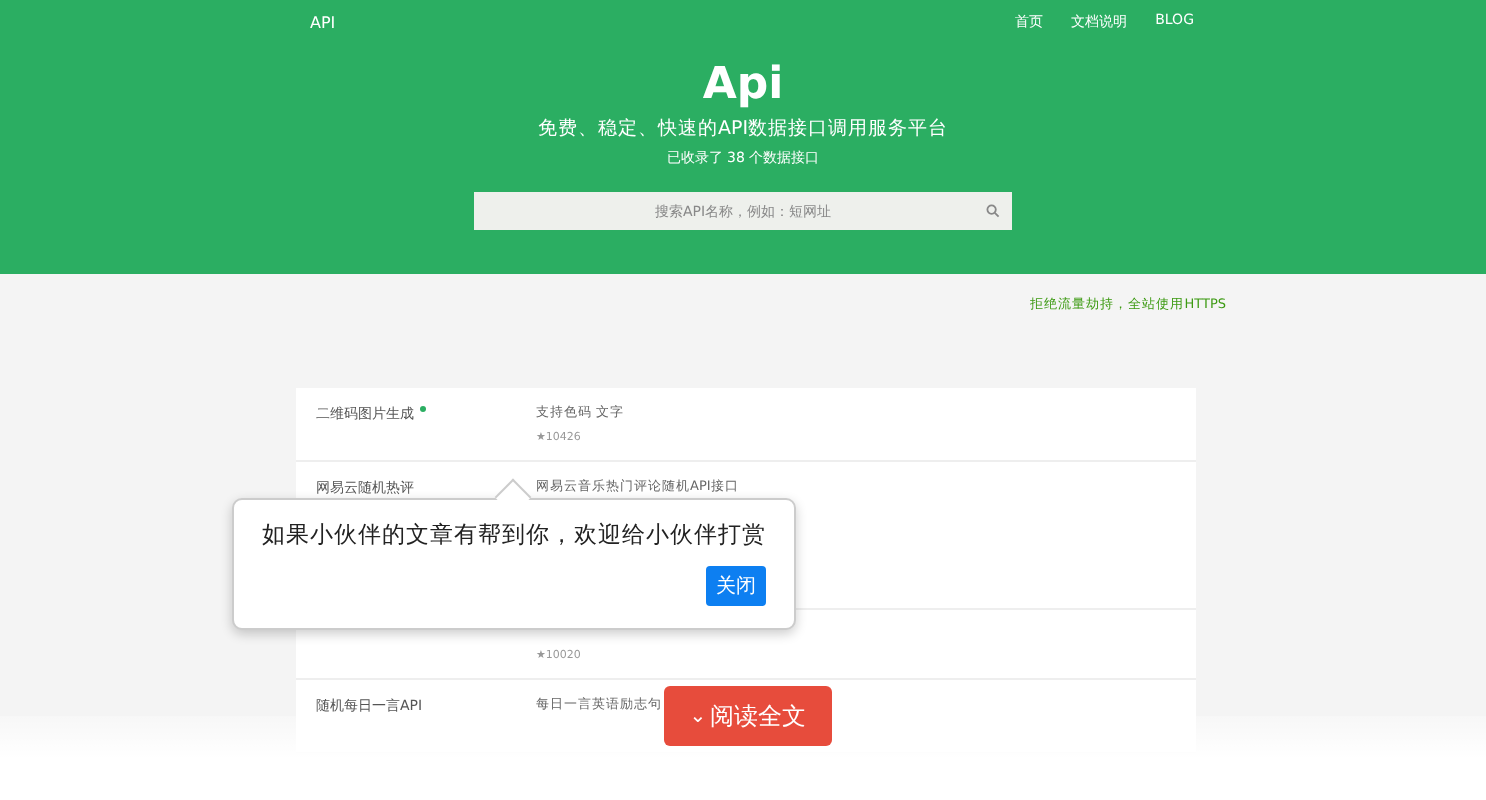 This screenshot has height=800, width=1486. I want to click on close-button: 关闭, so click(736, 586).